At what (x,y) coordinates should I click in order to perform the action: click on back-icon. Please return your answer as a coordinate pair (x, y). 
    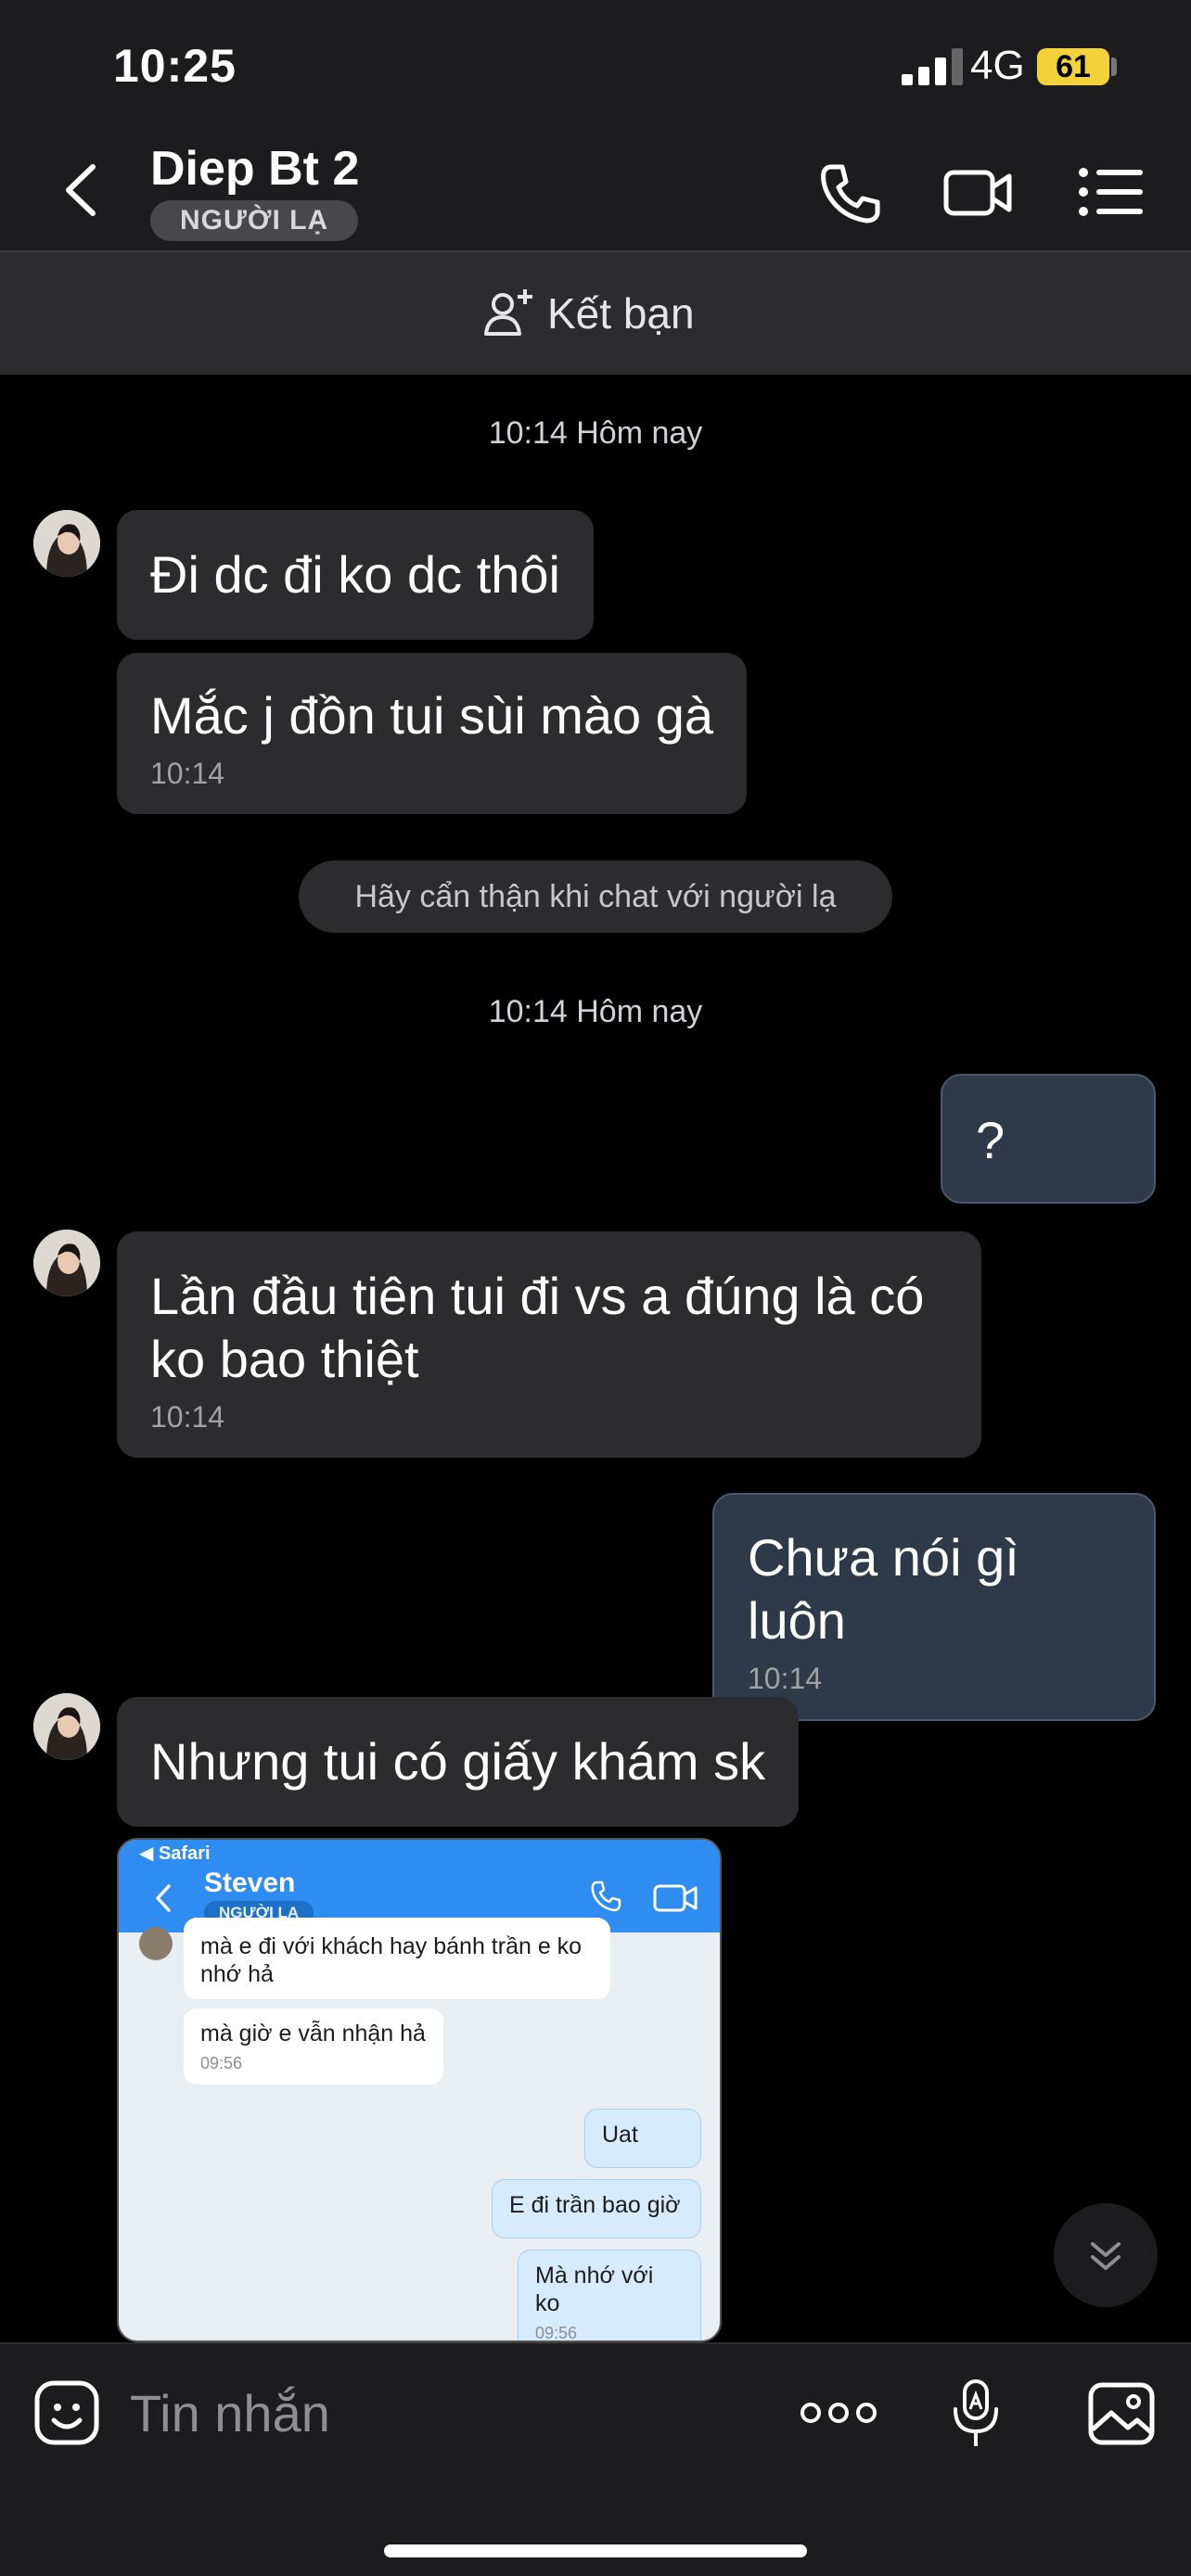
    Looking at the image, I should click on (80, 191).